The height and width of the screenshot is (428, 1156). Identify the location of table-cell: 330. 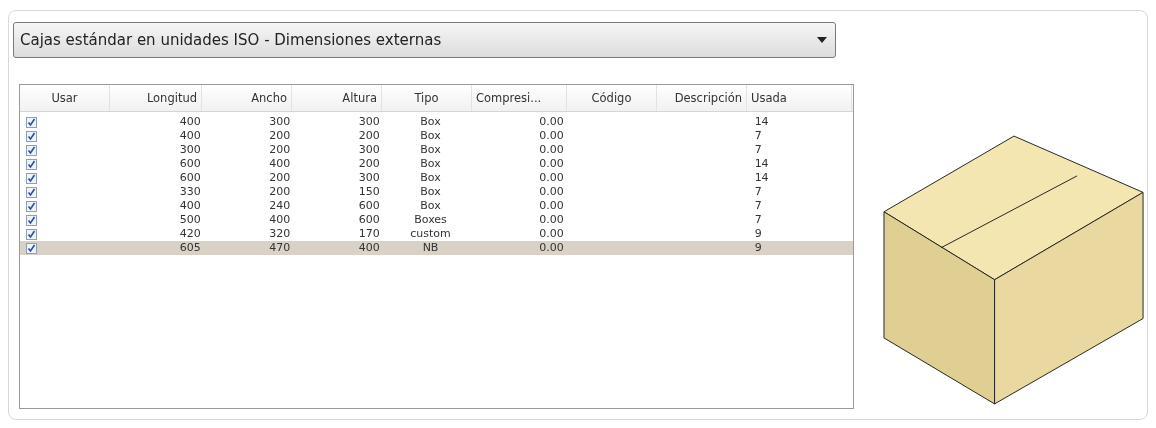
(190, 191).